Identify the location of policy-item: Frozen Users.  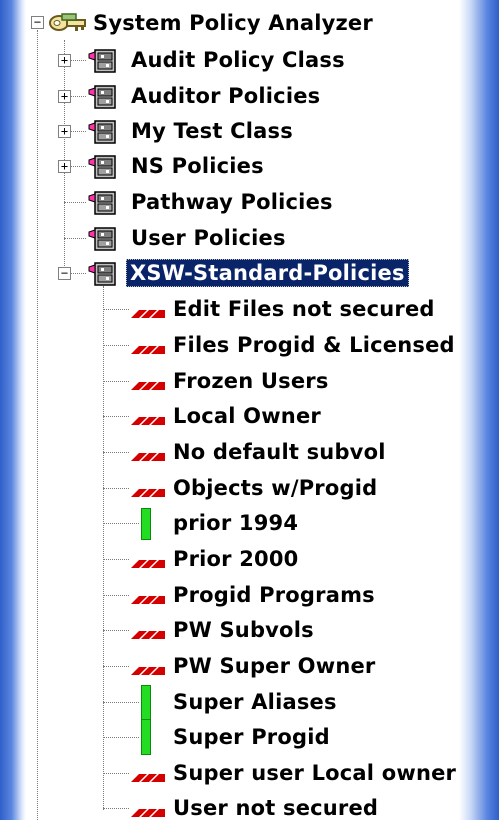
(251, 381).